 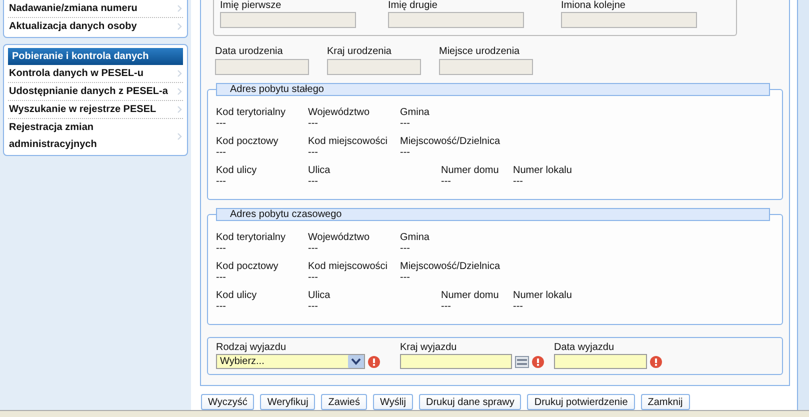 What do you see at coordinates (413, 5) in the screenshot?
I see `field-label: Imię drugie` at bounding box center [413, 5].